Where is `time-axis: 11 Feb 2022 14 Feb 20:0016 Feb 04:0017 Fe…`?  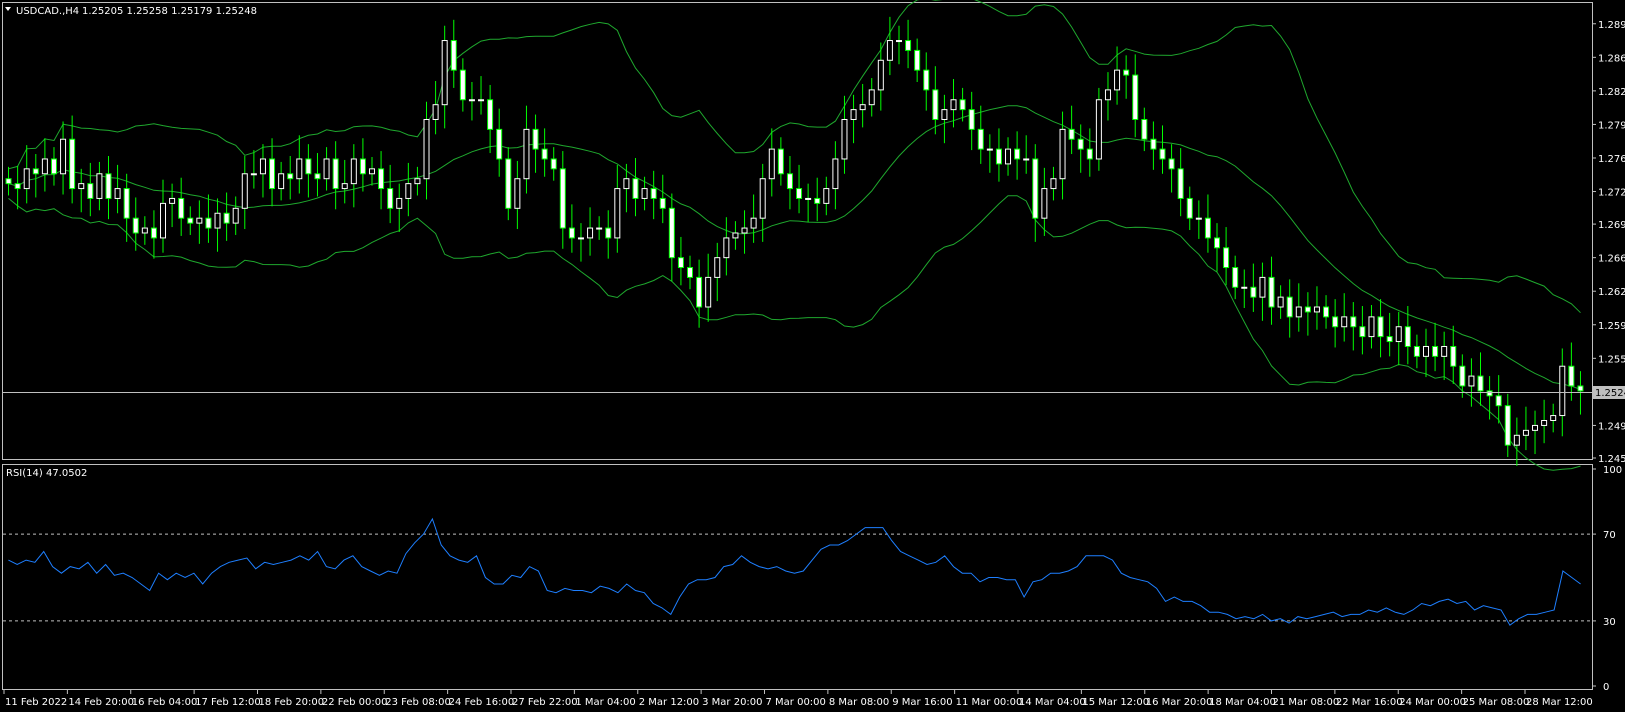
time-axis: 11 Feb 2022 14 Feb 20:0016 Feb 04:0017 Fe… is located at coordinates (798, 699).